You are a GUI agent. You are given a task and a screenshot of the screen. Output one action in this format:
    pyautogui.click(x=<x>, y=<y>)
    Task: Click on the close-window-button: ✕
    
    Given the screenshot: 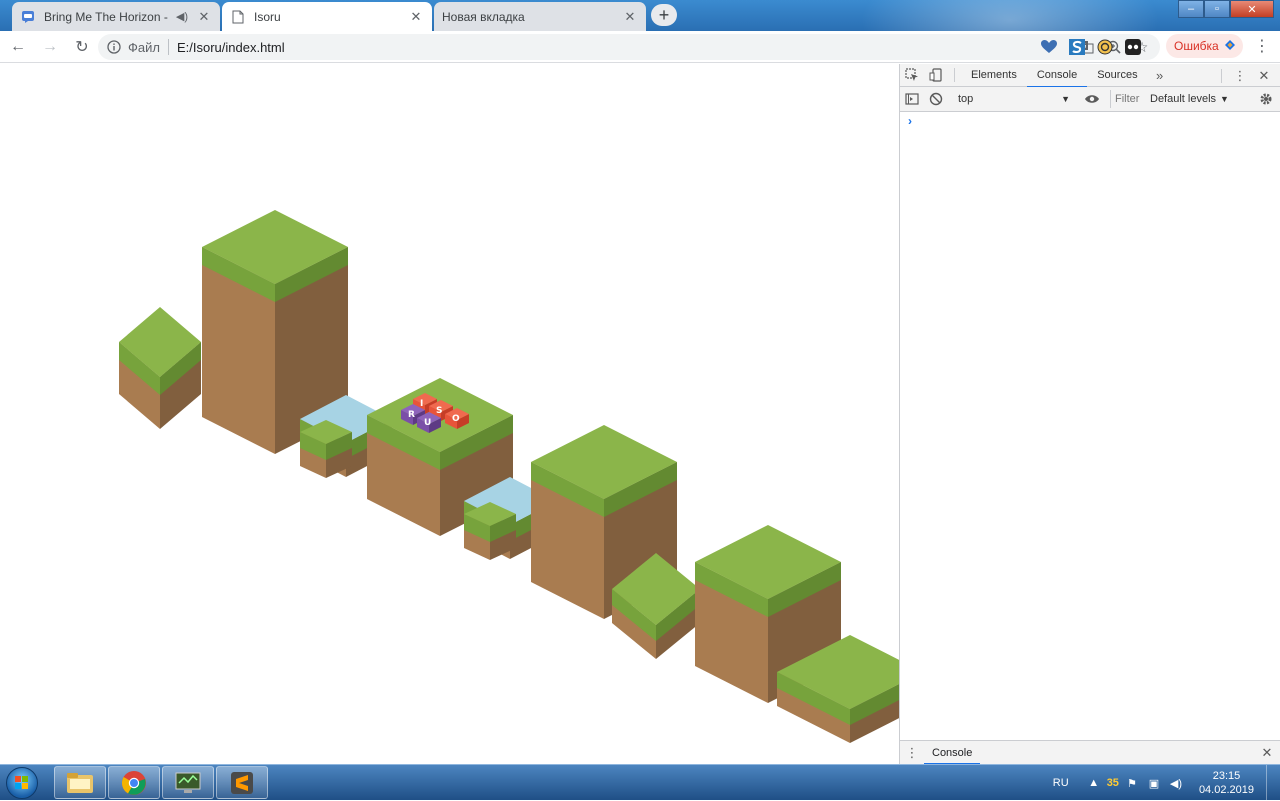 What is the action you would take?
    pyautogui.click(x=1252, y=9)
    